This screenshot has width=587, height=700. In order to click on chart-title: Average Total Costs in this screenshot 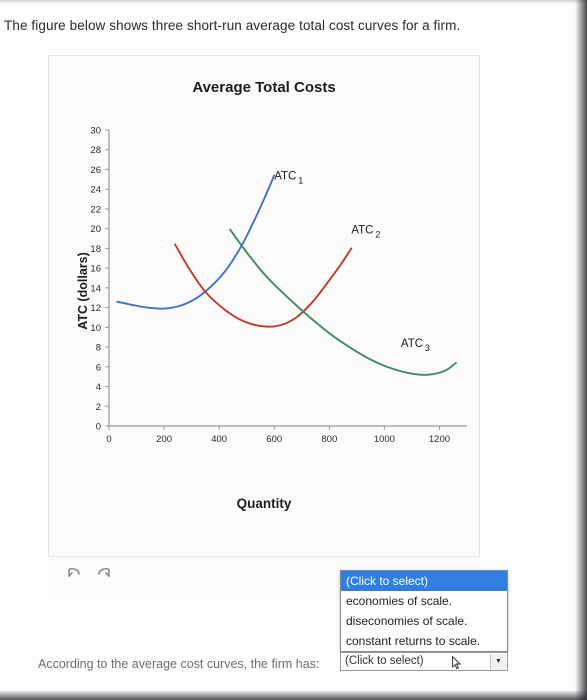, I will do `click(264, 87)`.